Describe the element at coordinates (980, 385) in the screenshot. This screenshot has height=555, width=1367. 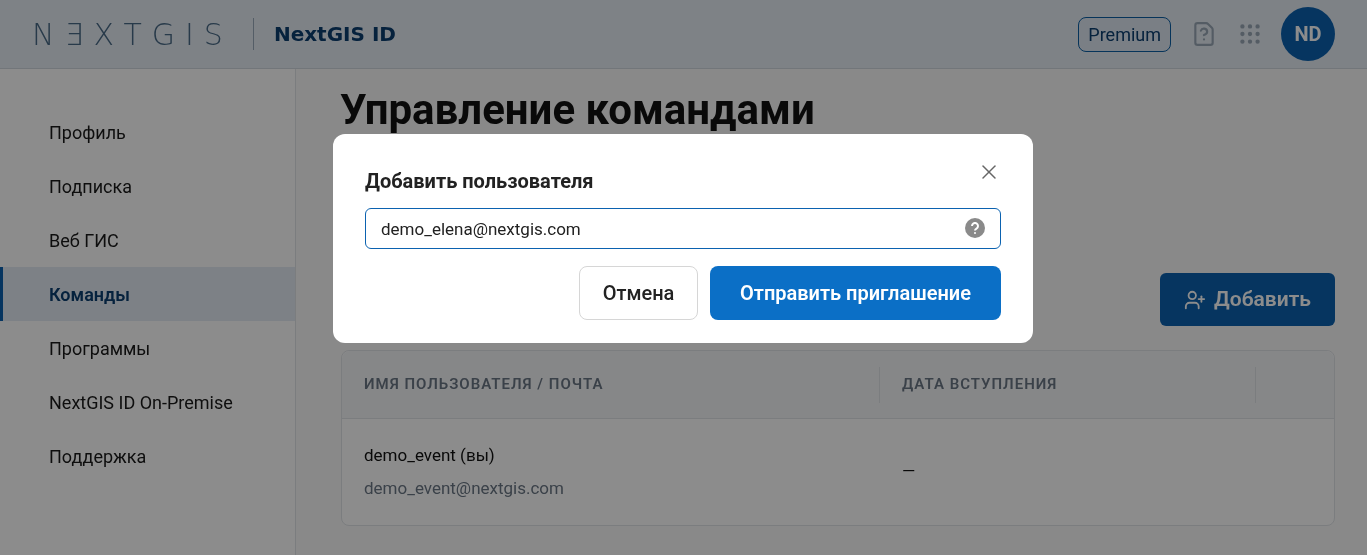
I see `column-header: ДАТА ВСТУПЛЕНИЯ` at that location.